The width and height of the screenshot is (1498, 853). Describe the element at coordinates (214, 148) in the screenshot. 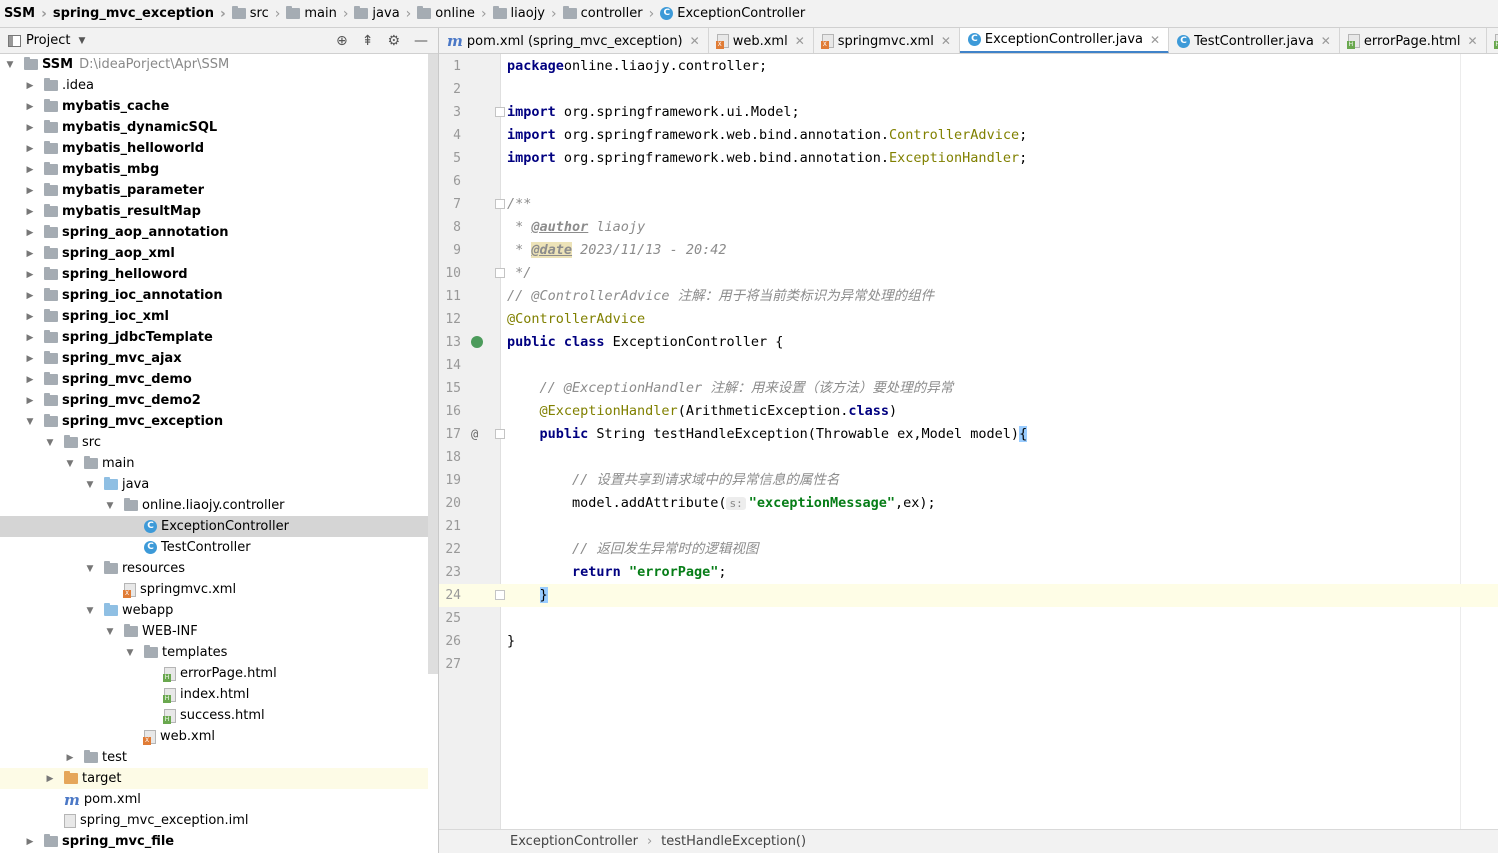

I see `tree-item: ▶ mybatis_helloworld` at that location.